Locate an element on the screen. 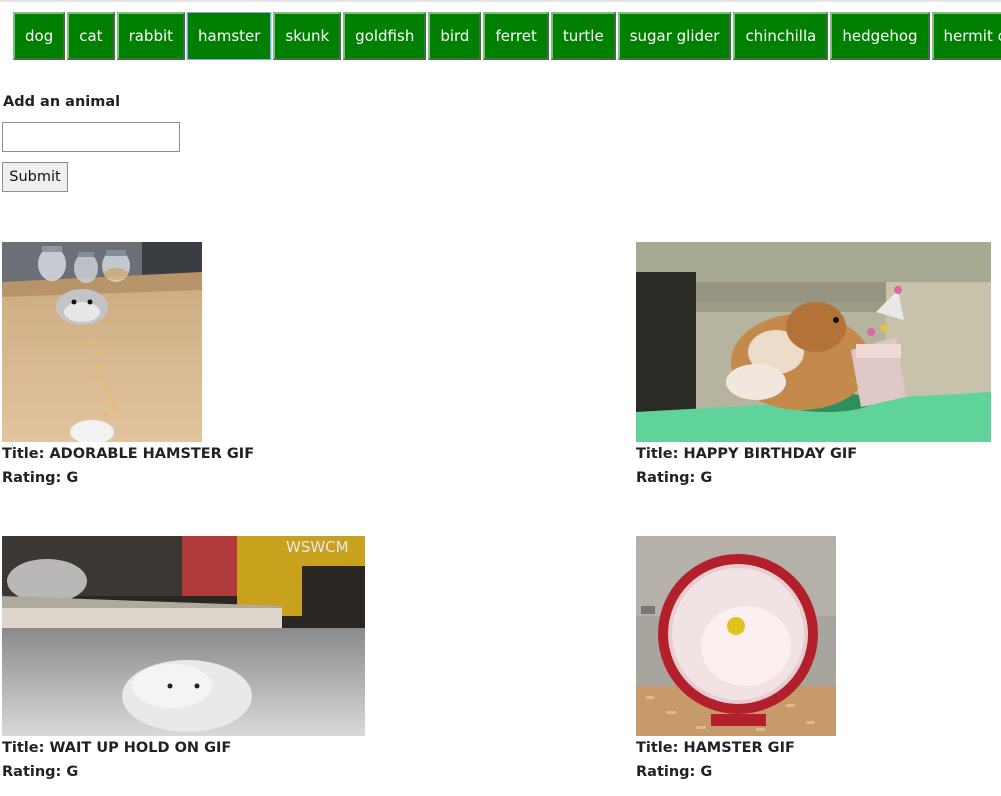 The image size is (1001, 796). animal-button-rabbit: rabbit is located at coordinates (151, 36).